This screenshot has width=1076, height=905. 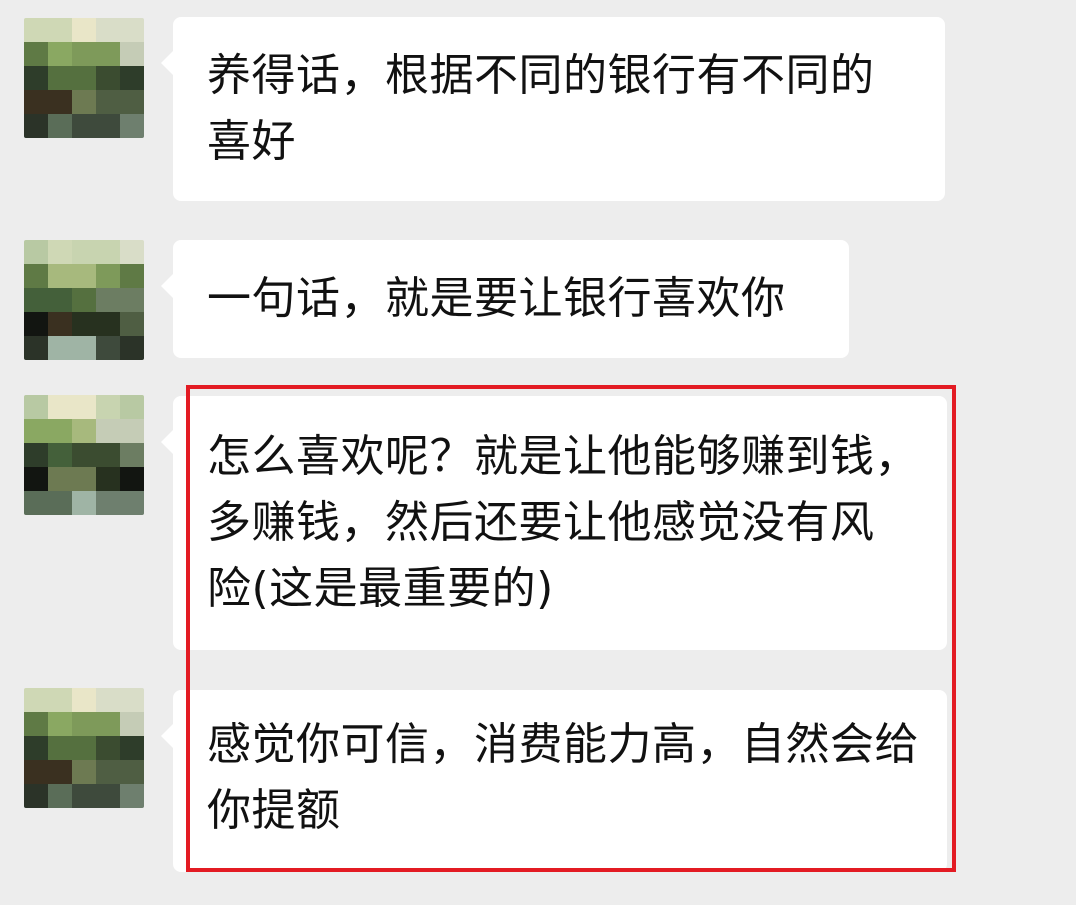 What do you see at coordinates (563, 456) in the screenshot?
I see `message-text: 怎么喜欢呢？就是让他能够赚到钱，` at bounding box center [563, 456].